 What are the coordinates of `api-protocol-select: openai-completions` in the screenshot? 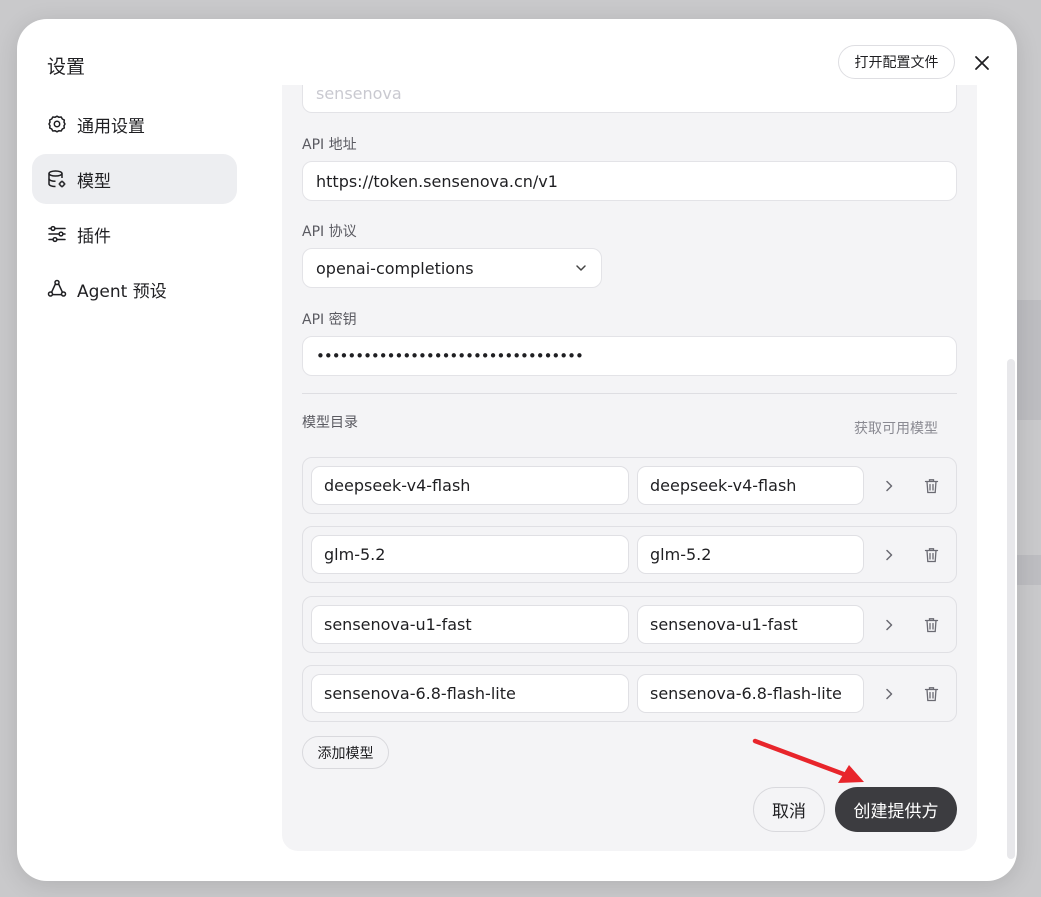 It's located at (452, 268).